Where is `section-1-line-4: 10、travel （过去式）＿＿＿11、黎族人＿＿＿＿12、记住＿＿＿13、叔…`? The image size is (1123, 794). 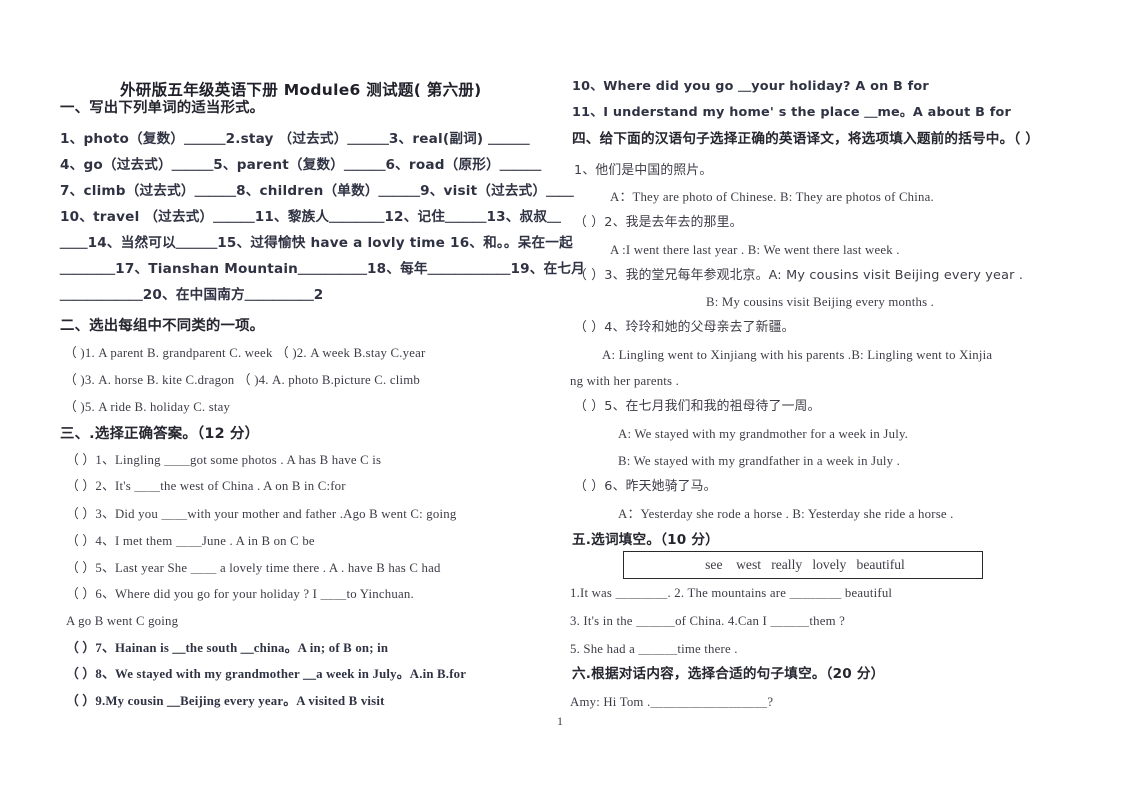 section-1-line-4: 10、travel （过去式）＿＿＿11、黎族人＿＿＿＿12、记住＿＿＿13、叔… is located at coordinates (310, 217).